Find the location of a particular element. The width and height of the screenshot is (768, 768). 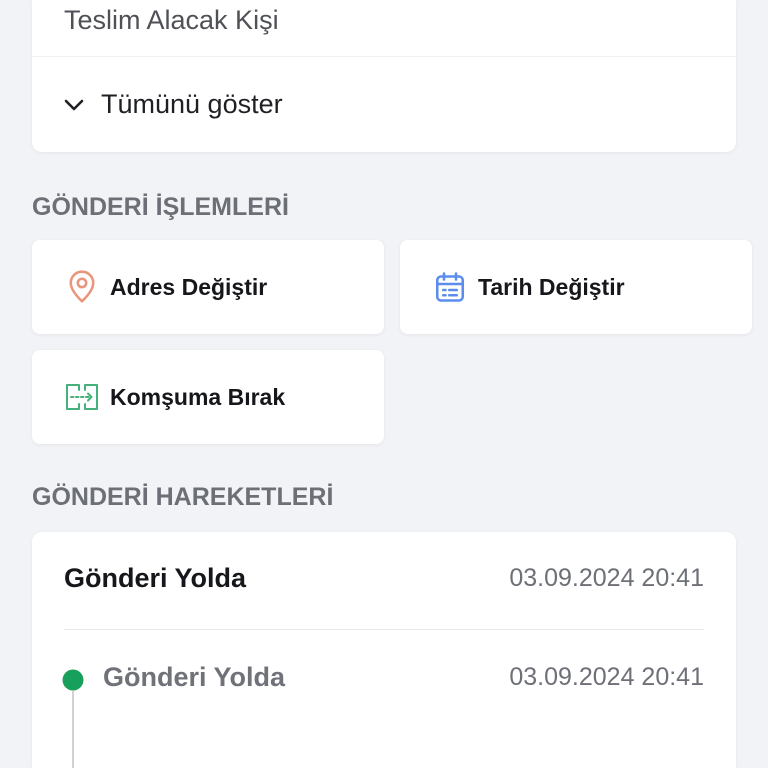

timeline-line is located at coordinates (73, 729).